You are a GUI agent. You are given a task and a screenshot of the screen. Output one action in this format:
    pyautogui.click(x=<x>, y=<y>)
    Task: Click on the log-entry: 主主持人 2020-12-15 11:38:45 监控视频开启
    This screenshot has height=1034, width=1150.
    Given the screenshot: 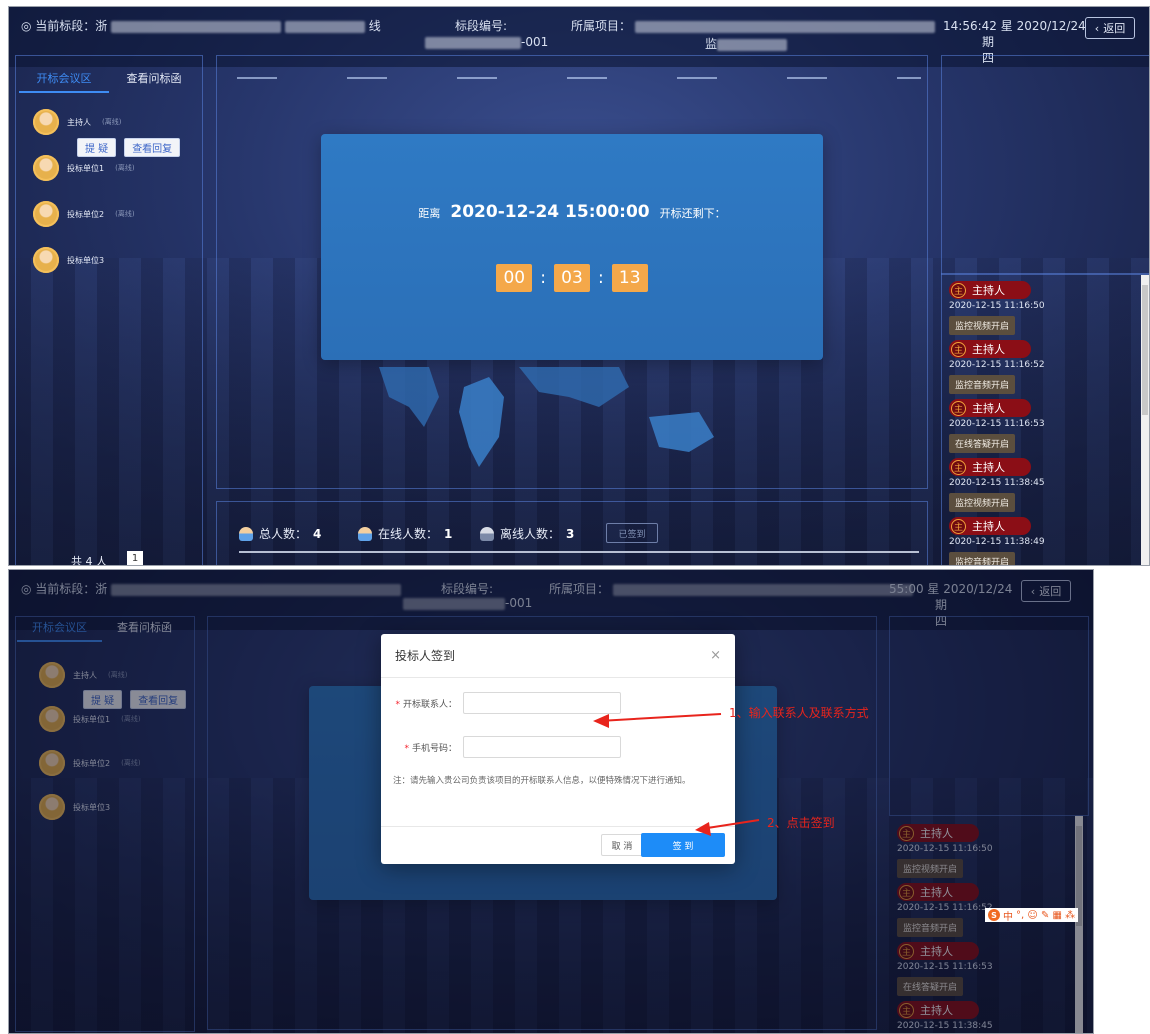 What is the action you would take?
    pyautogui.click(x=1044, y=487)
    